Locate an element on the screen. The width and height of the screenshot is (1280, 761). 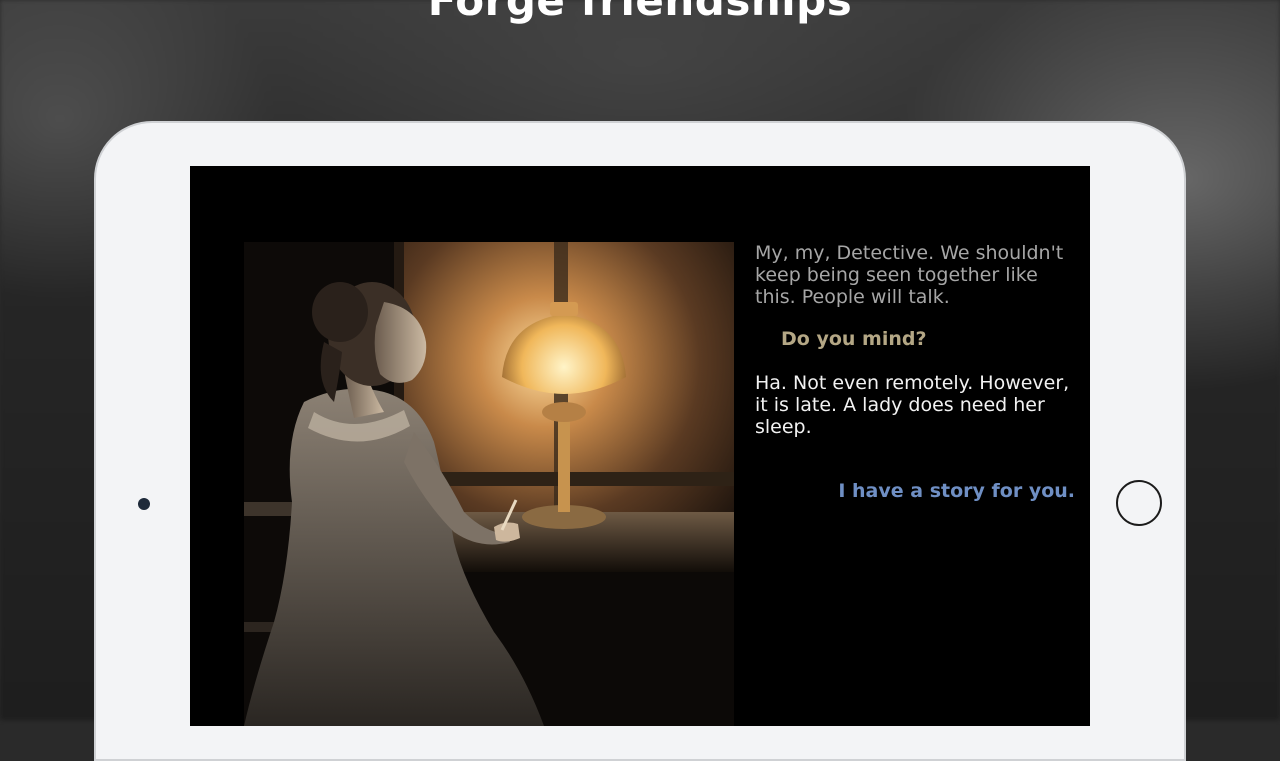
home-button-icon is located at coordinates (1139, 503).